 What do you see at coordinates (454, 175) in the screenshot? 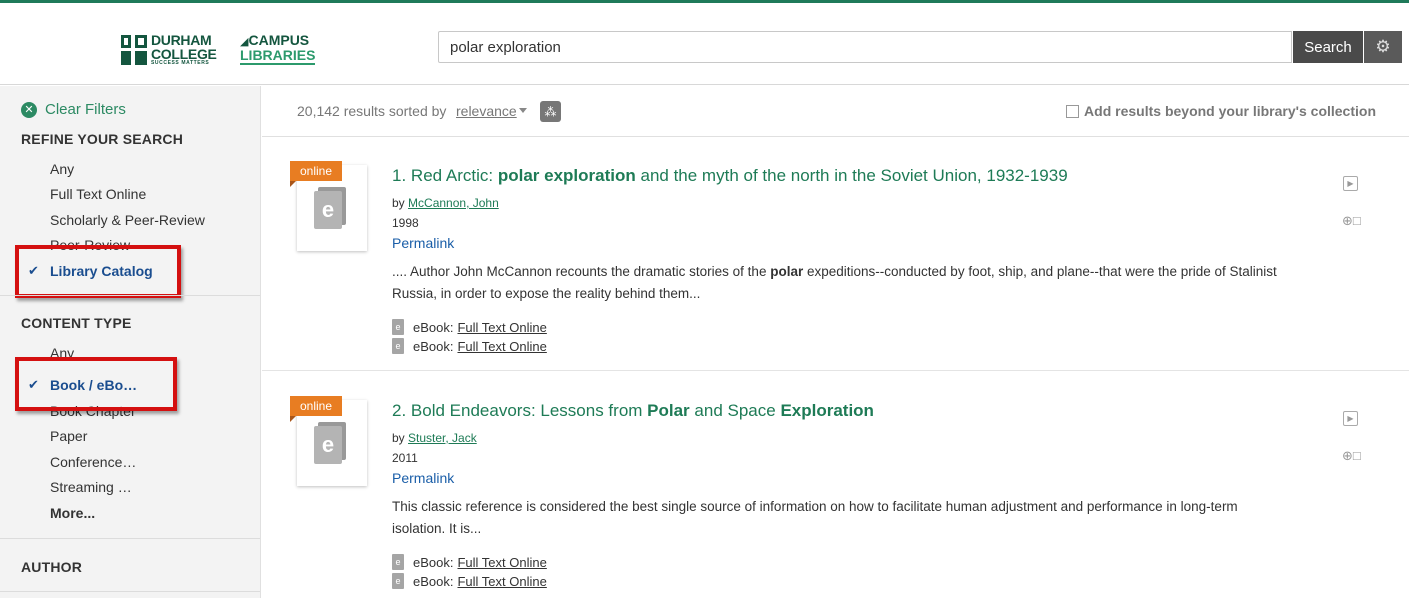
I see `title-part: Red Arctic:` at bounding box center [454, 175].